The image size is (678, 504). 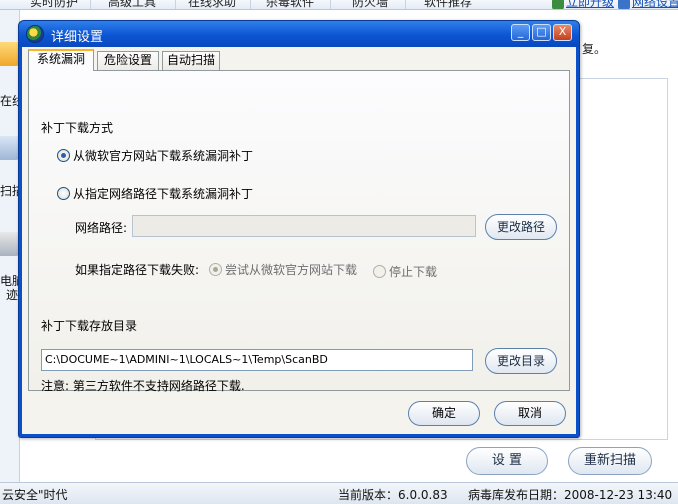 I want to click on patch-method-heading: 补丁下载方式, so click(x=77, y=128).